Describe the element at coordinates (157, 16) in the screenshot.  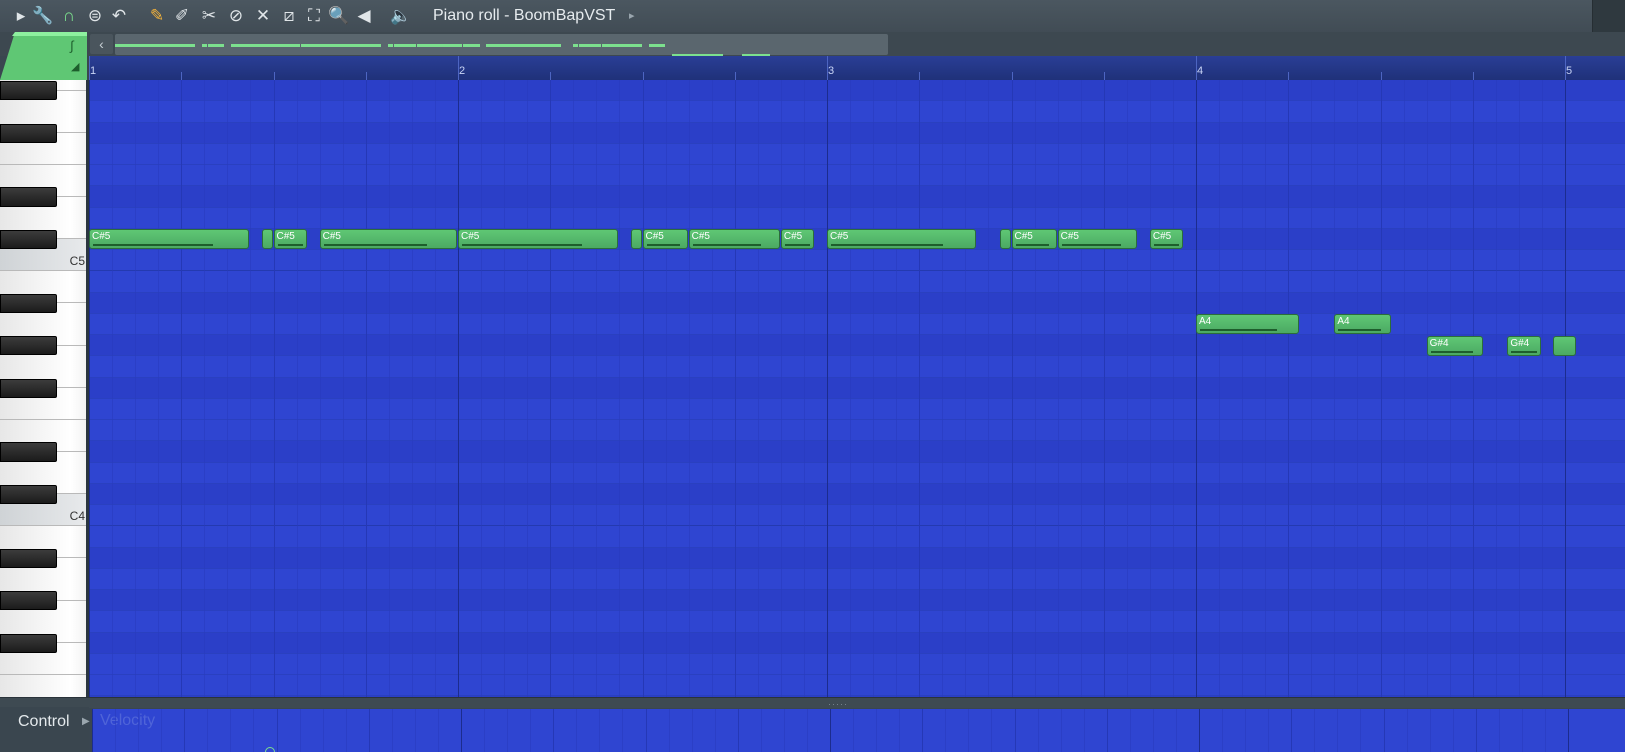
I see `pencil-button: ✎` at that location.